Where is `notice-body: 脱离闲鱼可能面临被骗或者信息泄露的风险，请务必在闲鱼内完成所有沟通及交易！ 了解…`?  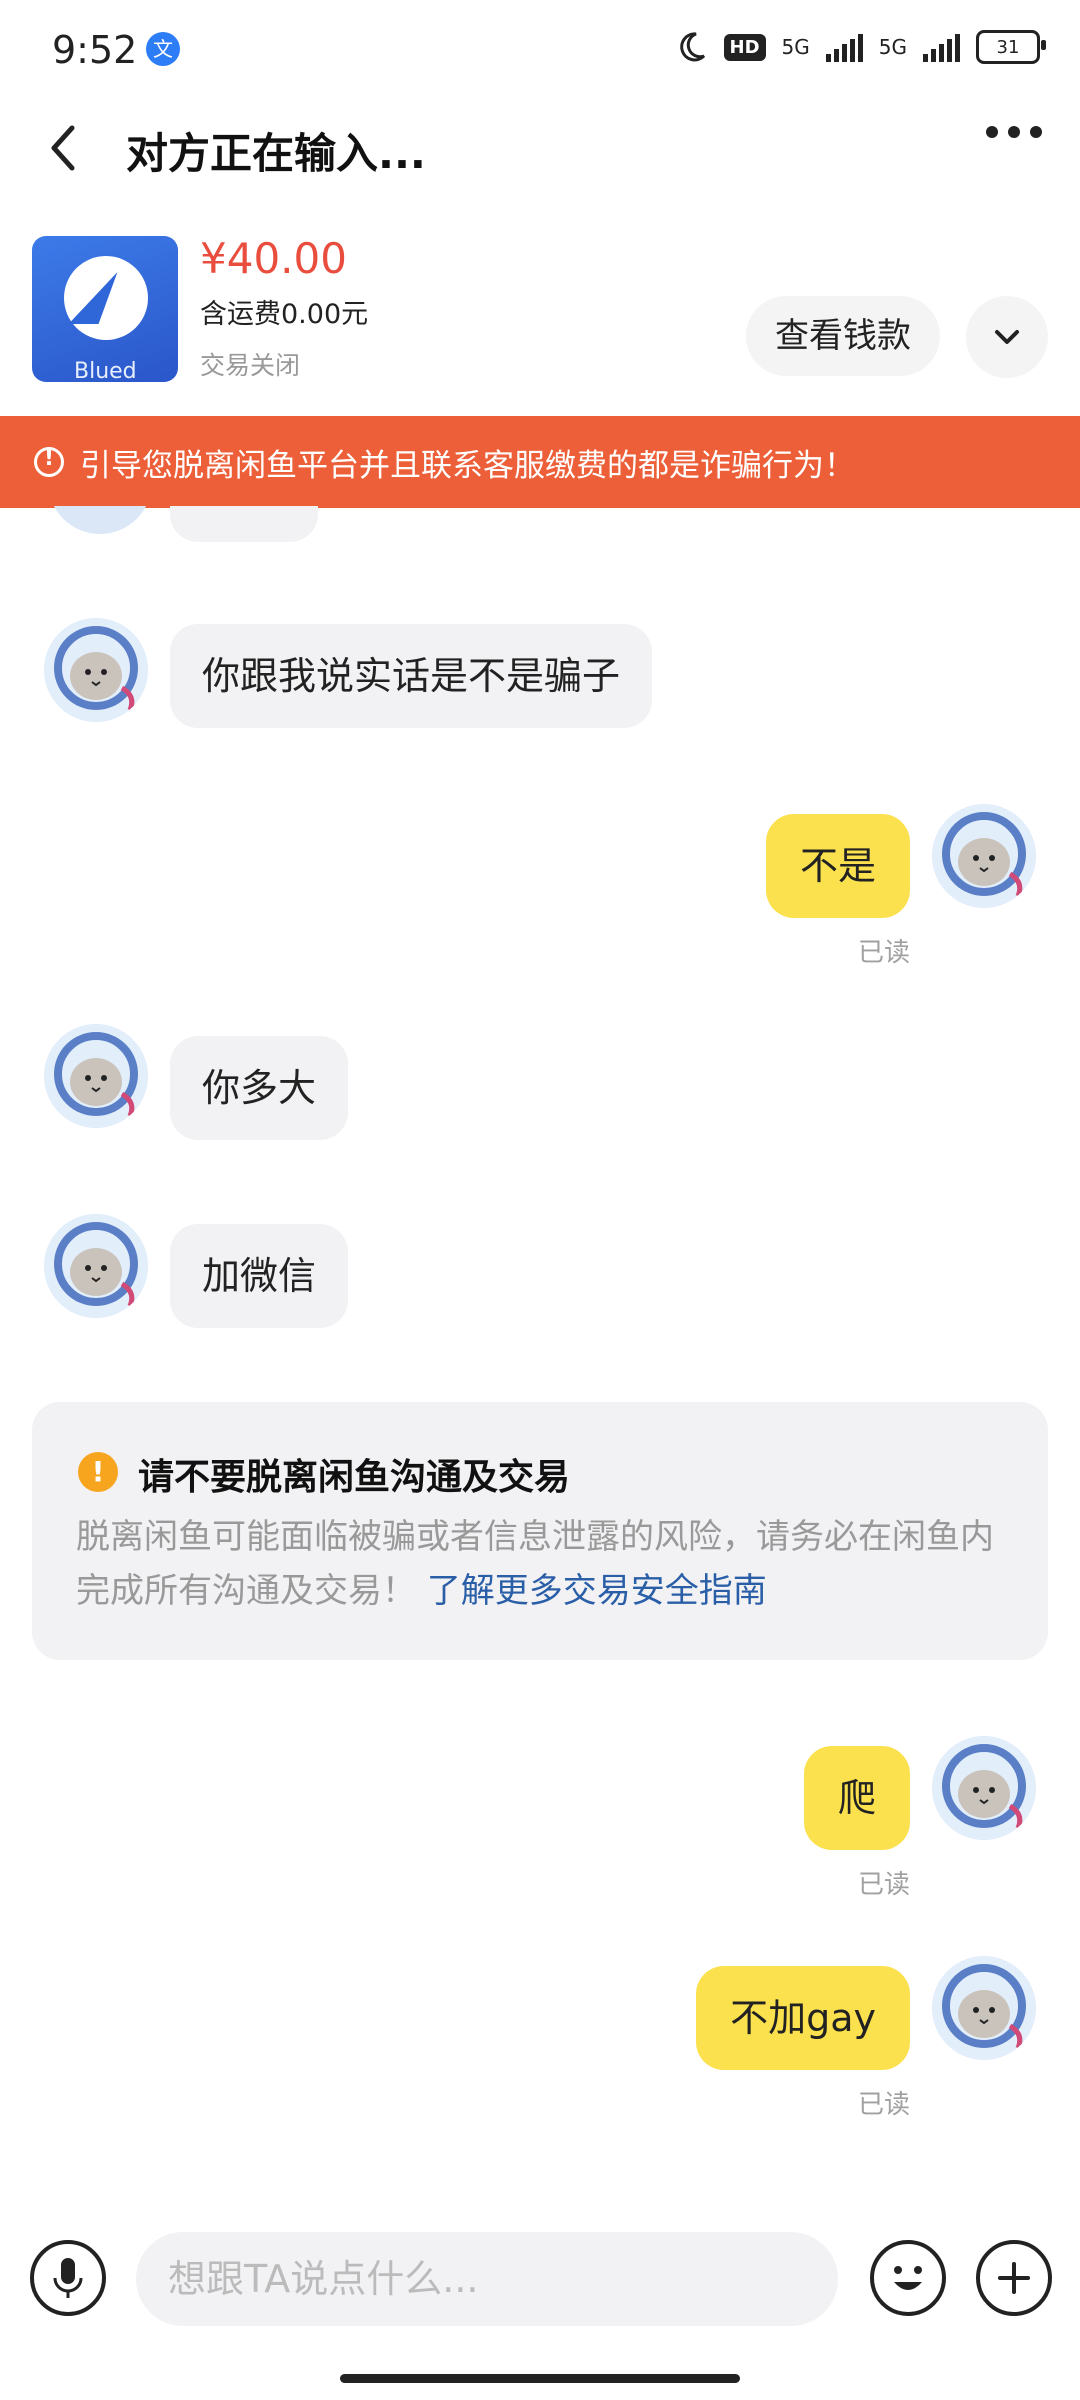 notice-body: 脱离闲鱼可能面临被骗或者信息泄露的风险，请务必在闲鱼内完成所有沟通及交易！ 了解… is located at coordinates (551, 1564).